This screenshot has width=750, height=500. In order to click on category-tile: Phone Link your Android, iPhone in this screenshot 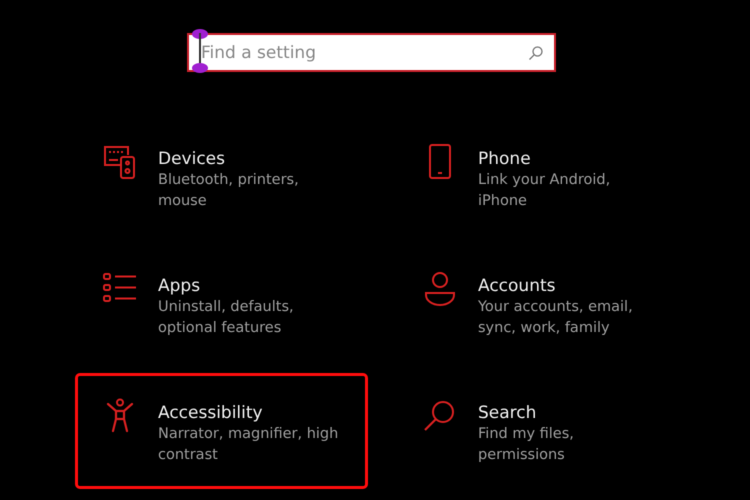, I will do `click(541, 177)`.